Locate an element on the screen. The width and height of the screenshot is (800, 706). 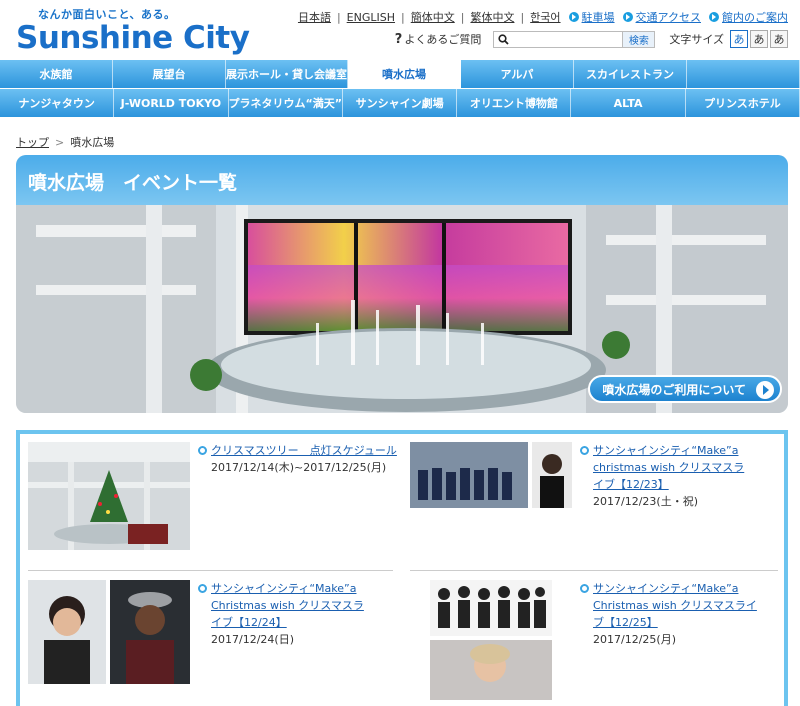
nav-item-row2-0: ナンジャタウン is located at coordinates (57, 103).